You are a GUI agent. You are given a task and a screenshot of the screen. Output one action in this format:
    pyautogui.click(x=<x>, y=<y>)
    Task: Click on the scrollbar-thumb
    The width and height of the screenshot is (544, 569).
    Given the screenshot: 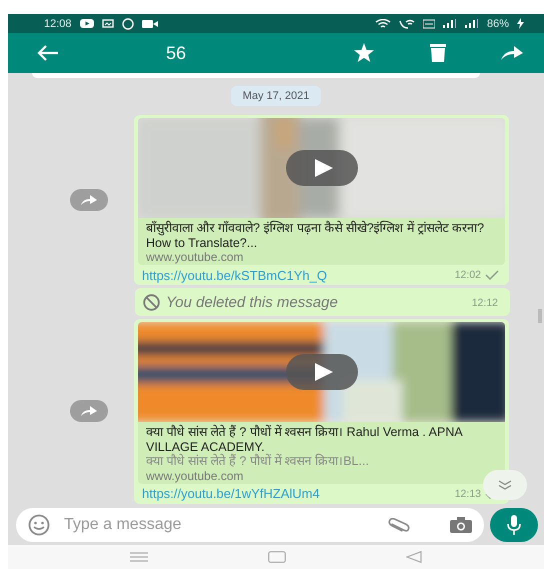 What is the action you would take?
    pyautogui.click(x=540, y=316)
    